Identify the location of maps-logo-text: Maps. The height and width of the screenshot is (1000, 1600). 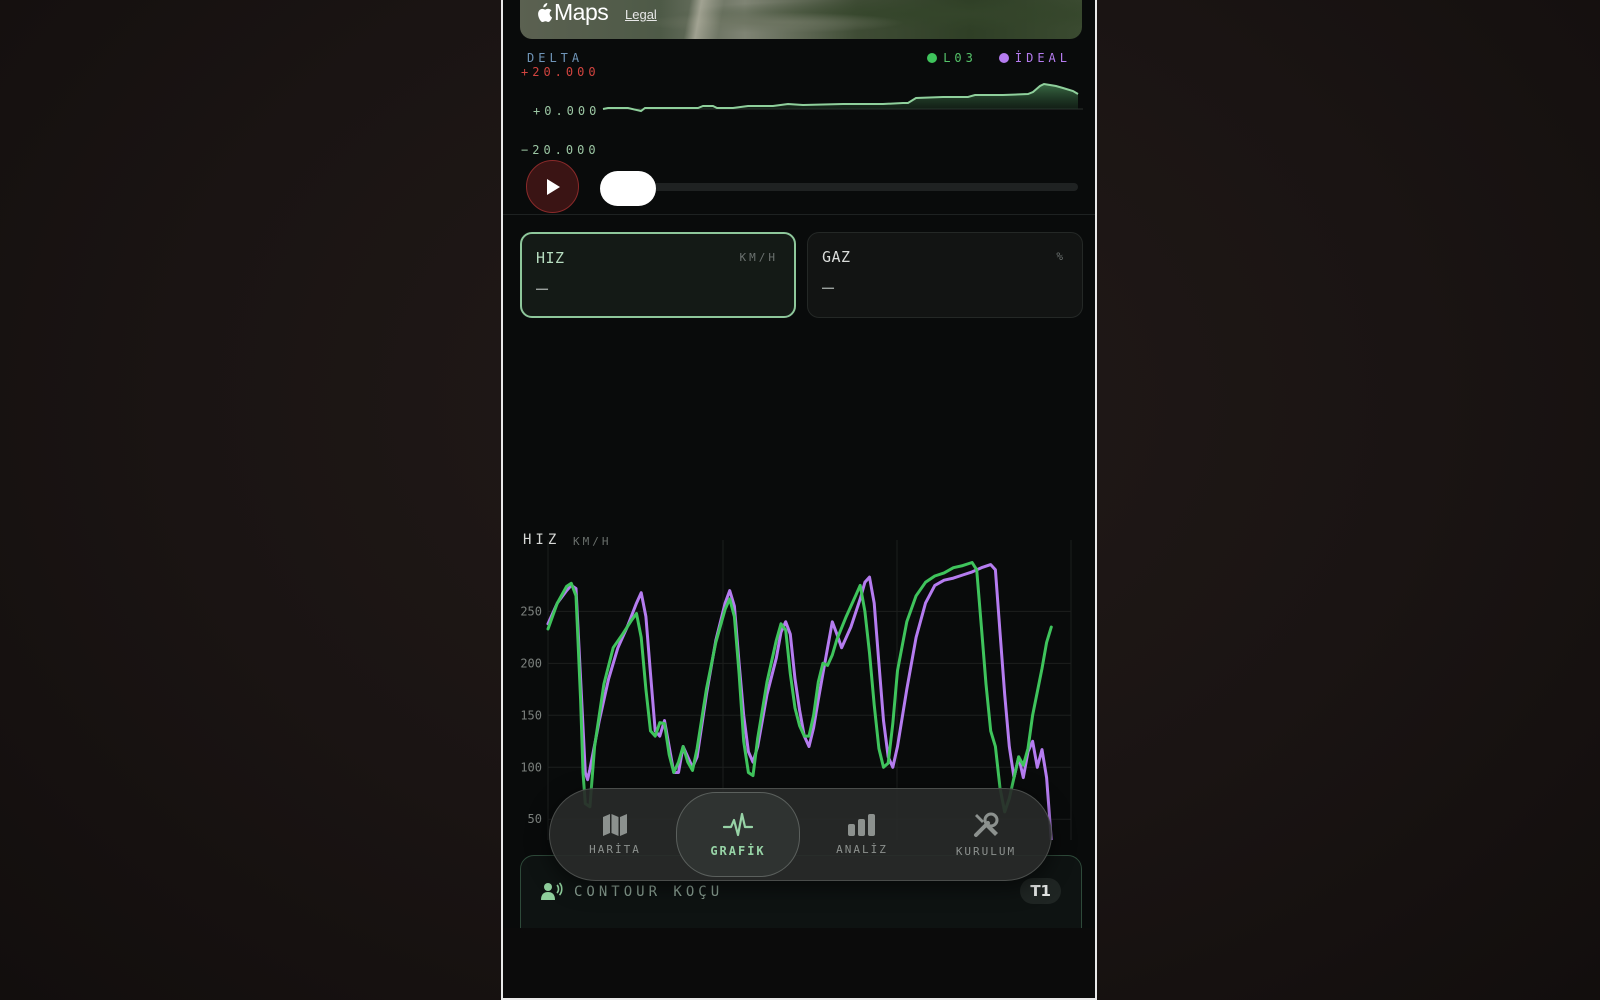
(581, 12).